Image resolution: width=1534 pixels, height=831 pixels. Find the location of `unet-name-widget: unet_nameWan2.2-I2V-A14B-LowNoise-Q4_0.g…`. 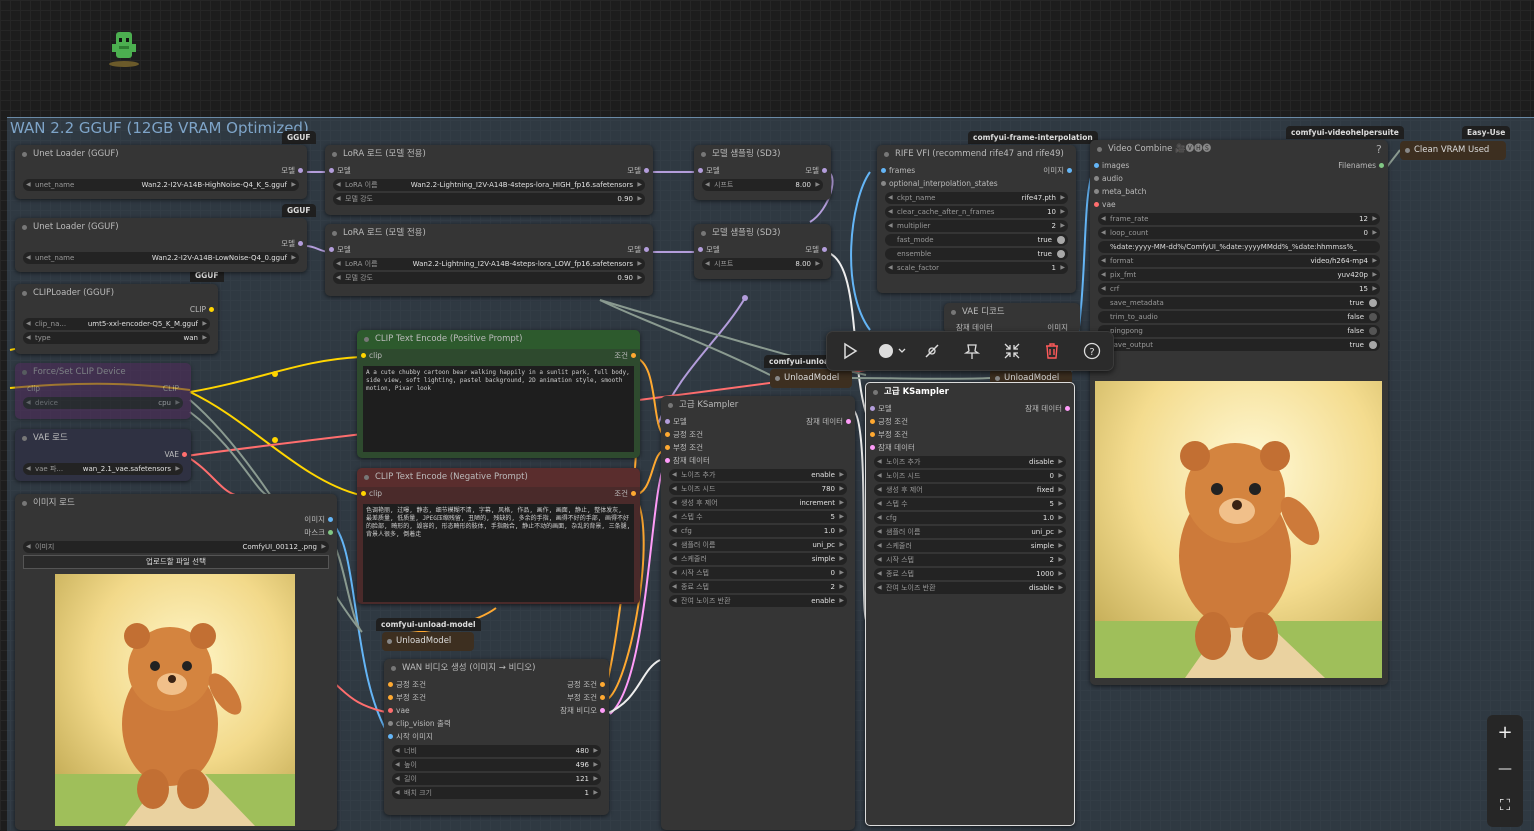

unet-name-widget: unet_nameWan2.2-I2V-A14B-LowNoise-Q4_0.g… is located at coordinates (161, 258).